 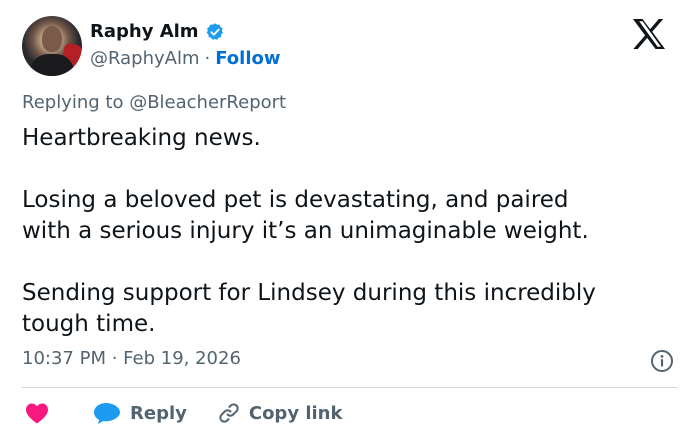 What do you see at coordinates (131, 358) in the screenshot?
I see `tweet-timestamp: 10:37 PM · Feb 19, 2026` at bounding box center [131, 358].